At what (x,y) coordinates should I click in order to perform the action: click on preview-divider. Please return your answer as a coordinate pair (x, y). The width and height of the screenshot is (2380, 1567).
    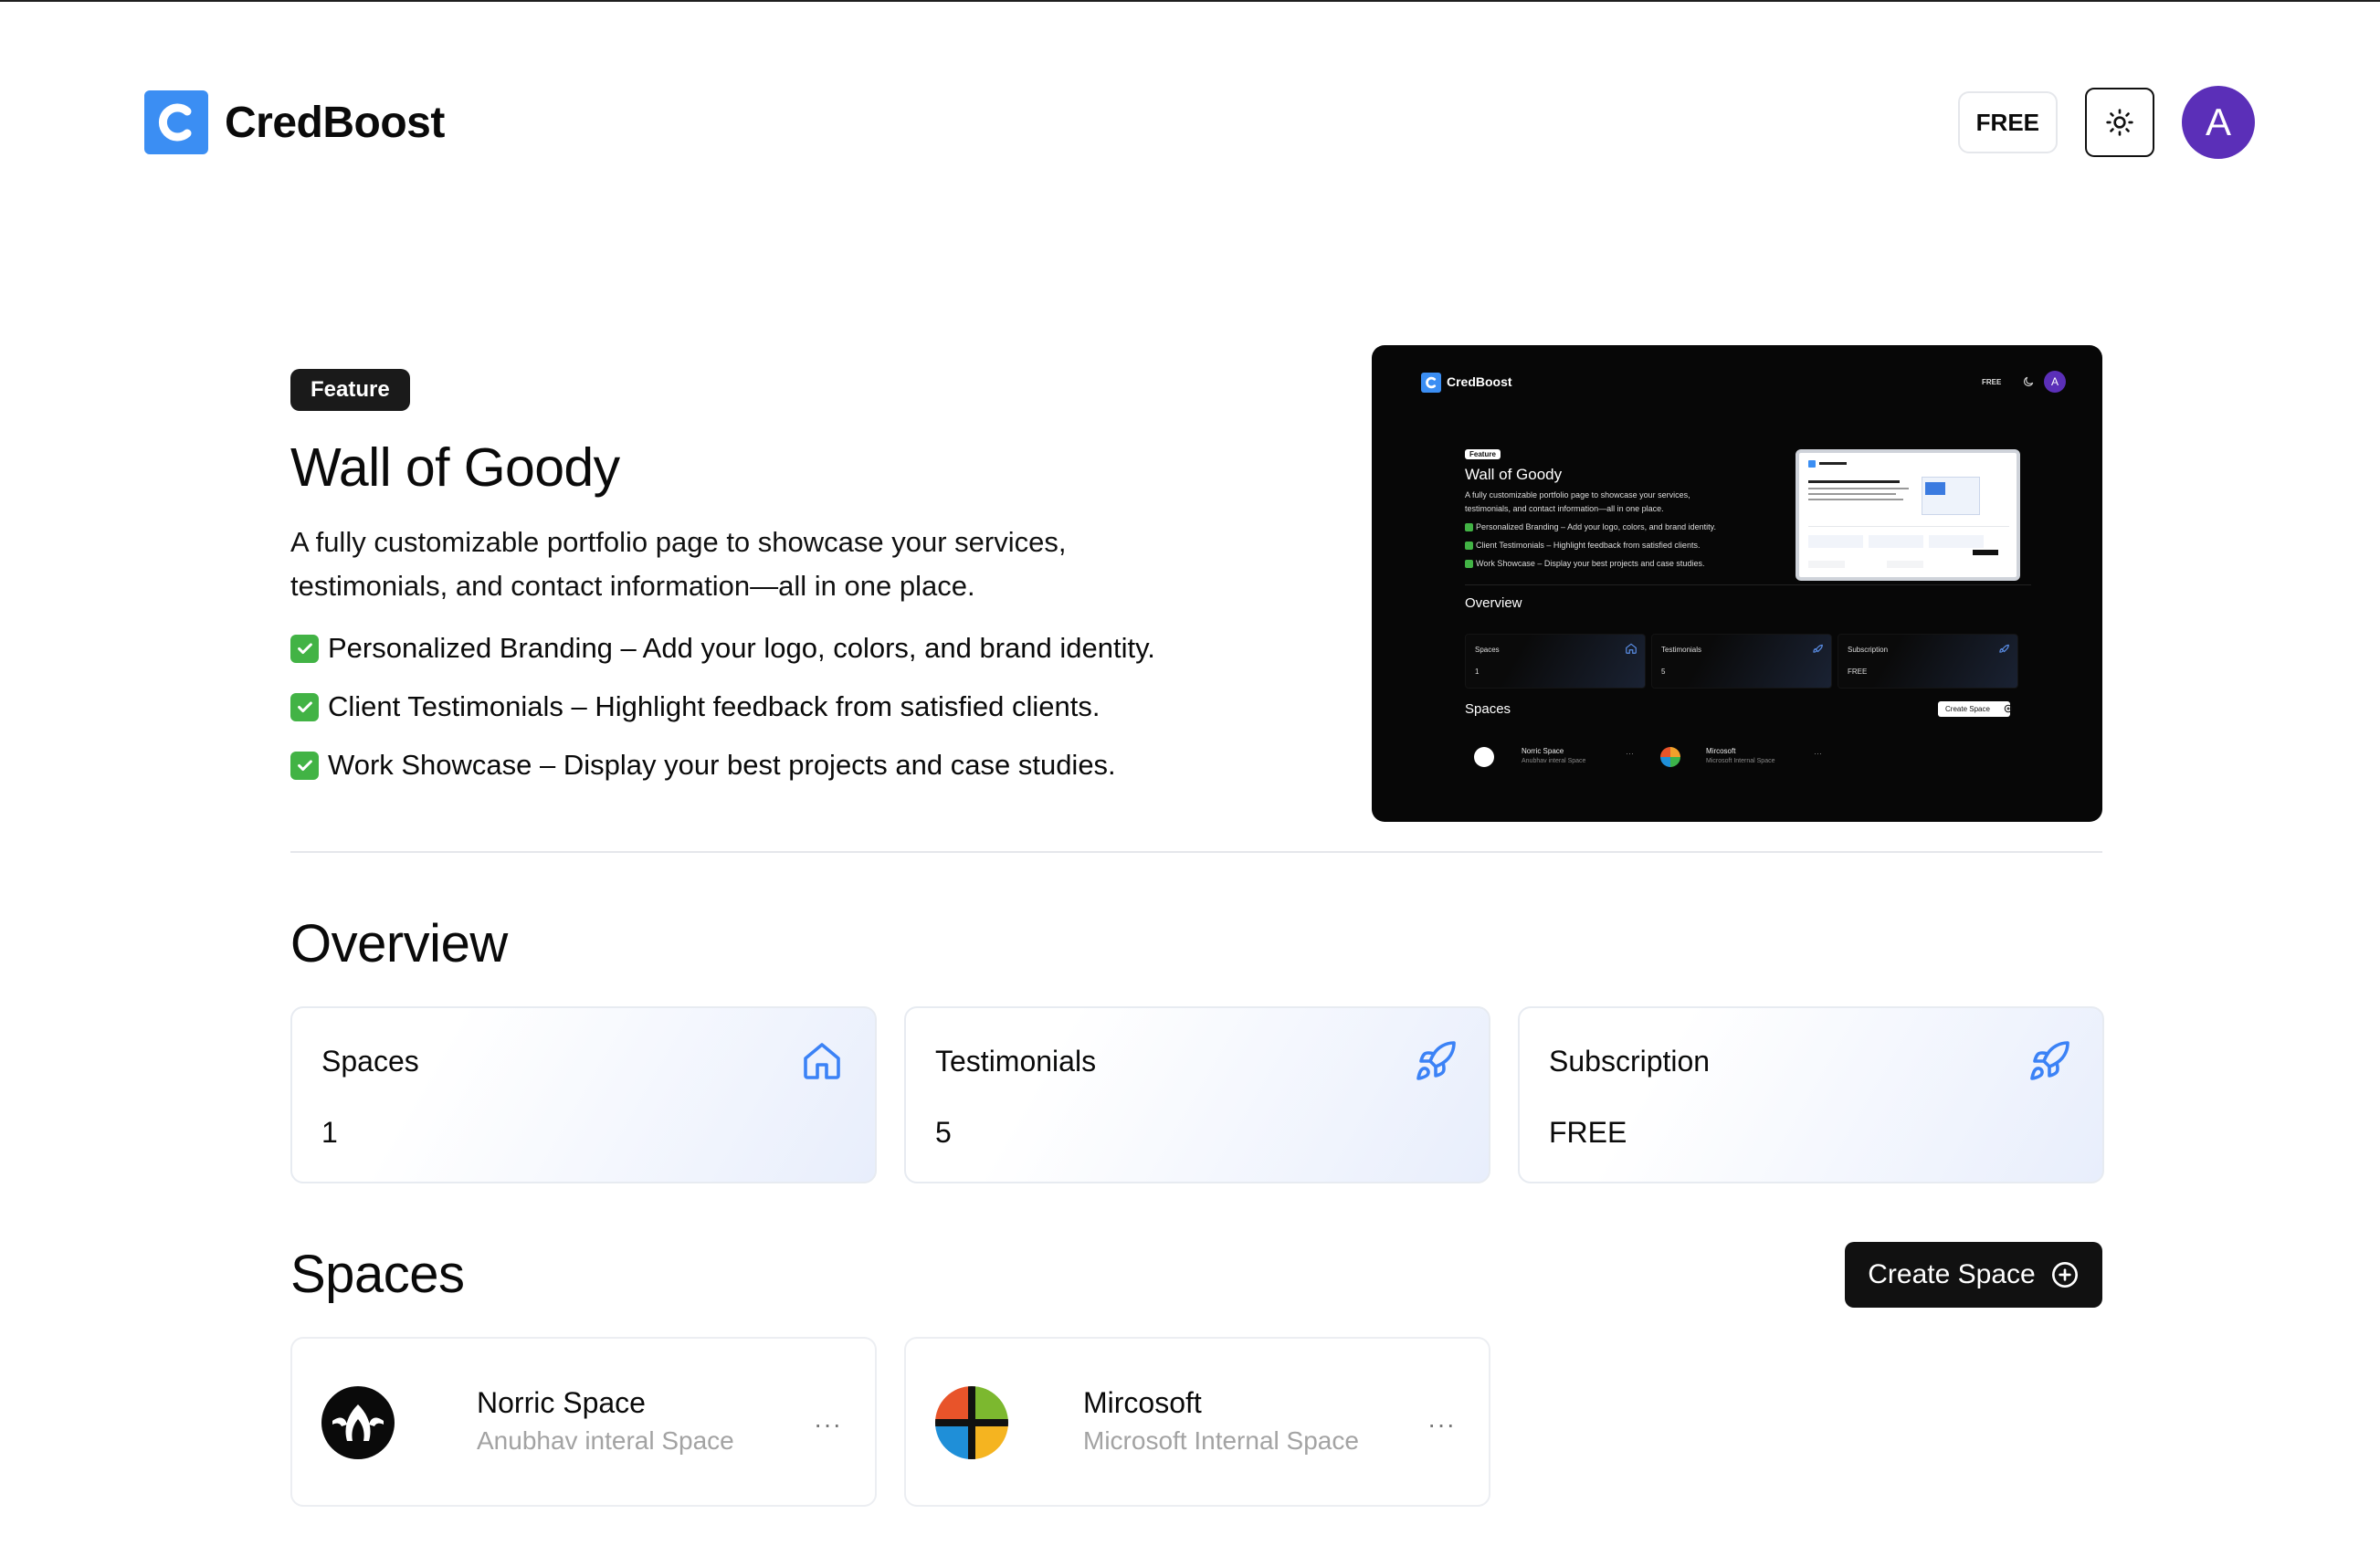
    Looking at the image, I should click on (1748, 584).